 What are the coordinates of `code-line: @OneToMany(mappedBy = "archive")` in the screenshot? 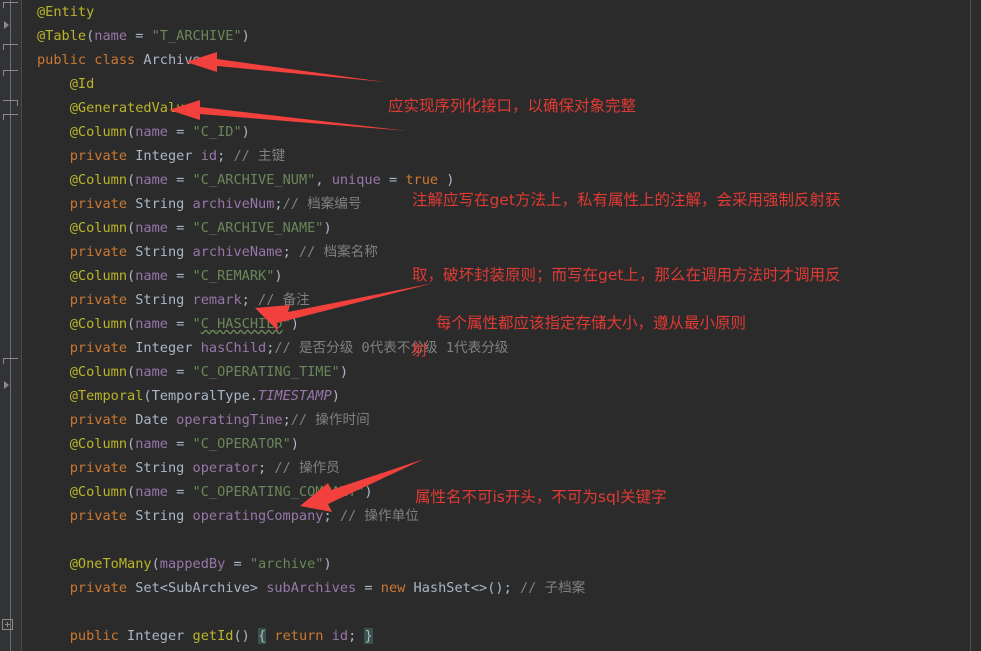 It's located at (200, 564).